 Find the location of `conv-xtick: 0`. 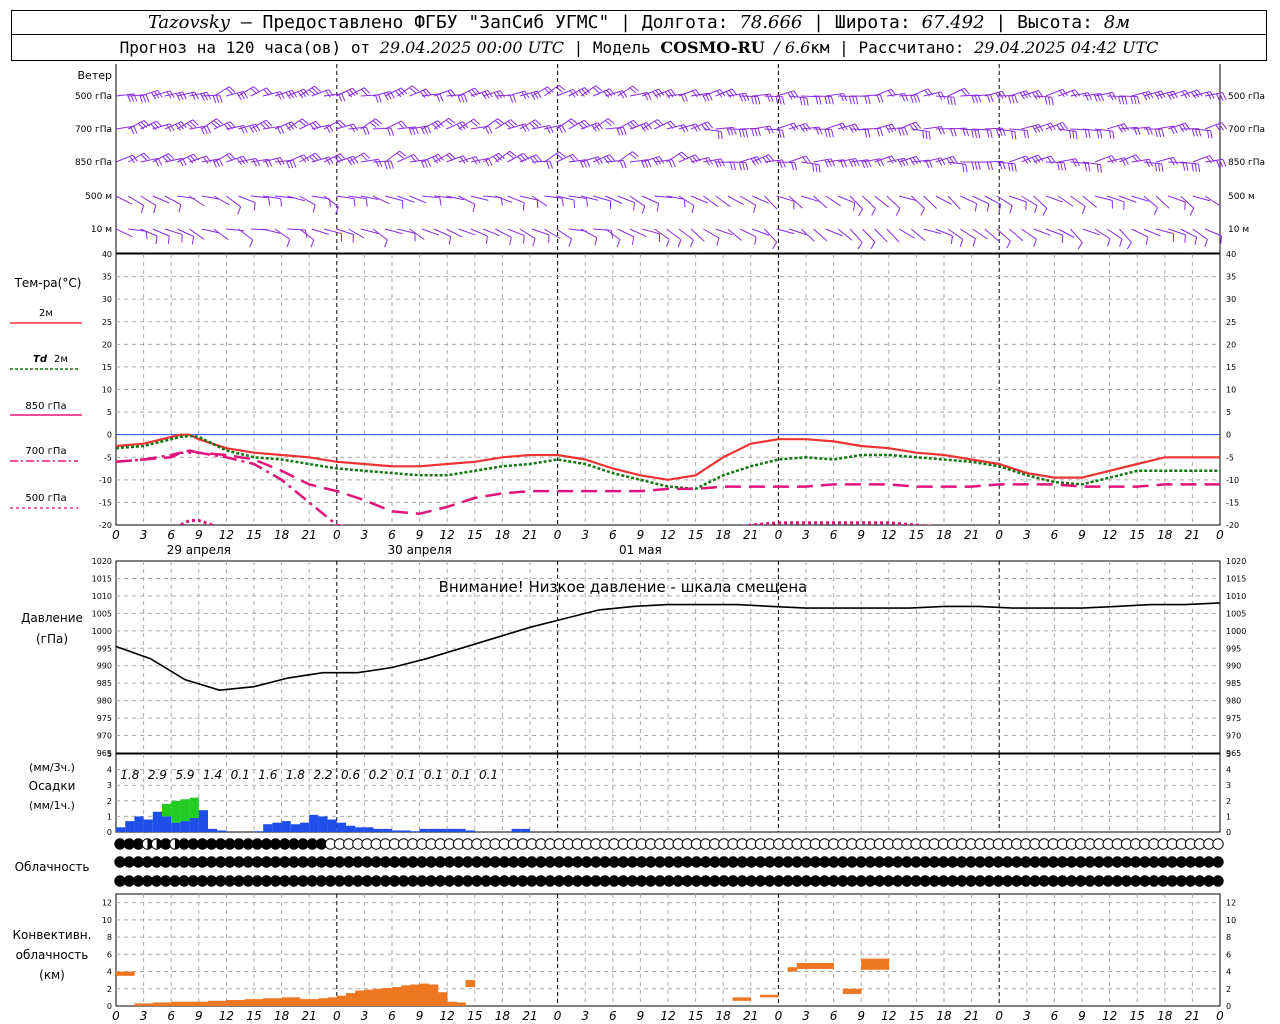

conv-xtick: 0 is located at coordinates (116, 1016).